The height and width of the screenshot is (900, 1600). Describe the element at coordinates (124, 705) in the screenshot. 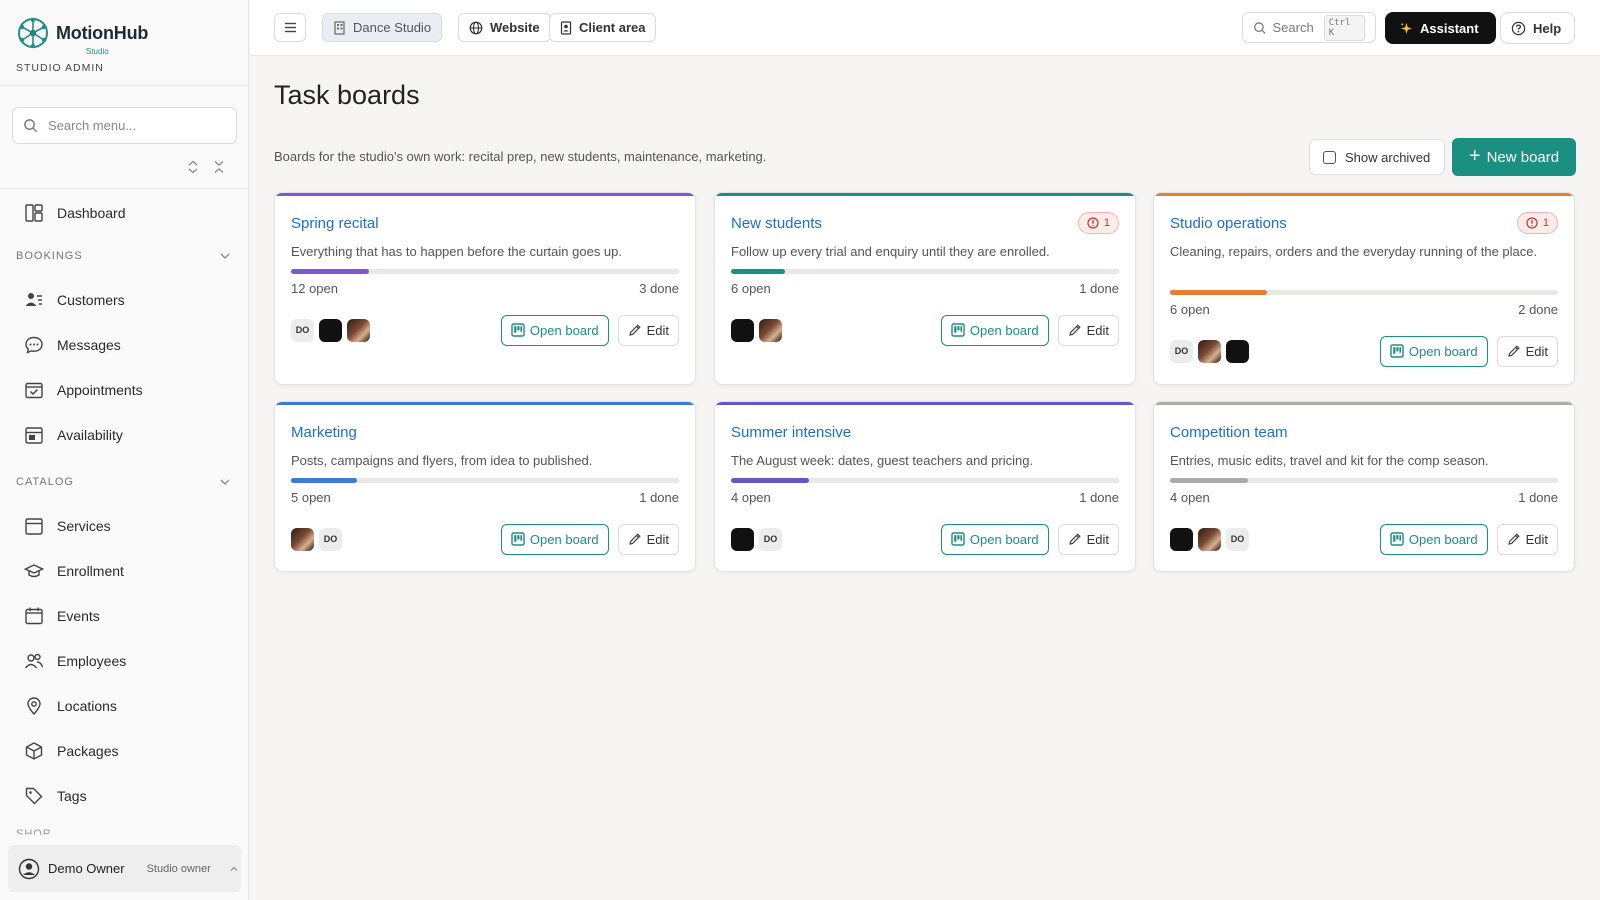

I see `sidebar-item-locations: Locations` at that location.